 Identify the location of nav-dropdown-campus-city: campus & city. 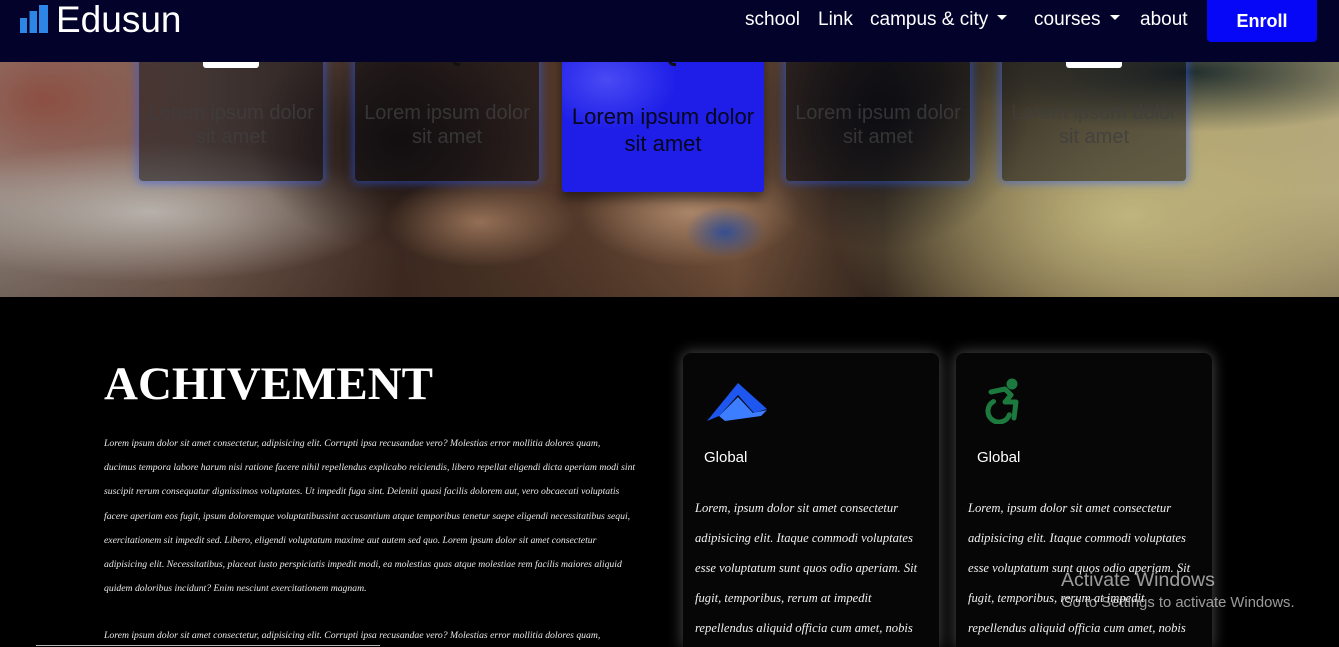
(939, 20).